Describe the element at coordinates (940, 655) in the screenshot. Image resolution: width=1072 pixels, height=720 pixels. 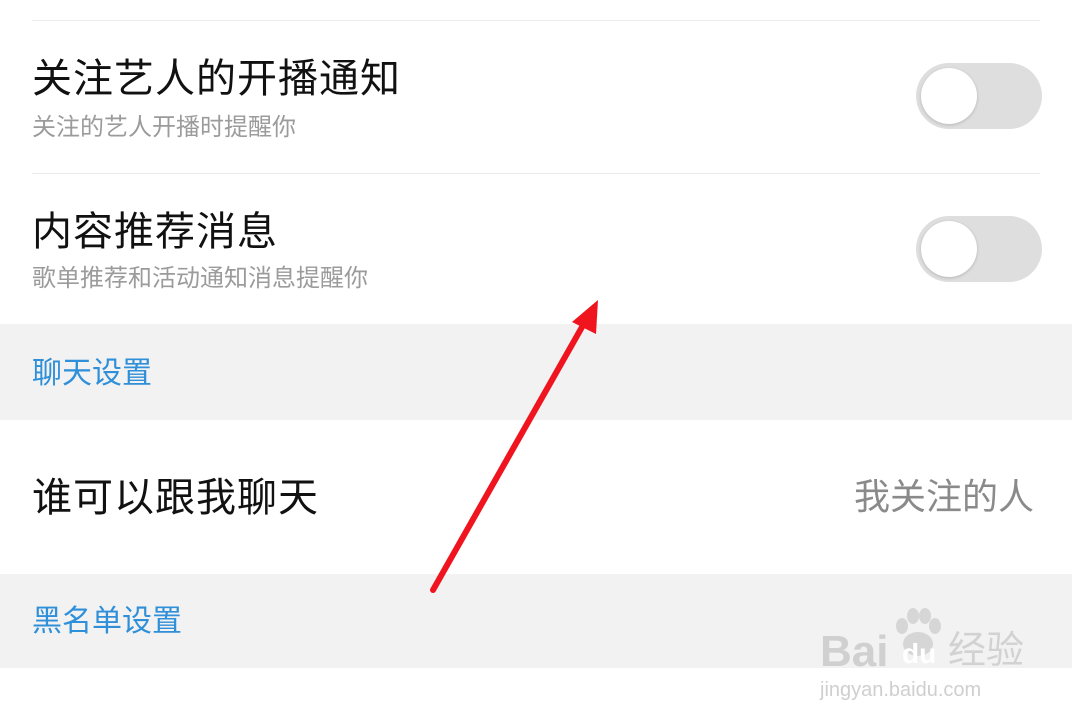
I see `baidu-watermark: Bai du 经验 jingyan.baidu.com` at that location.